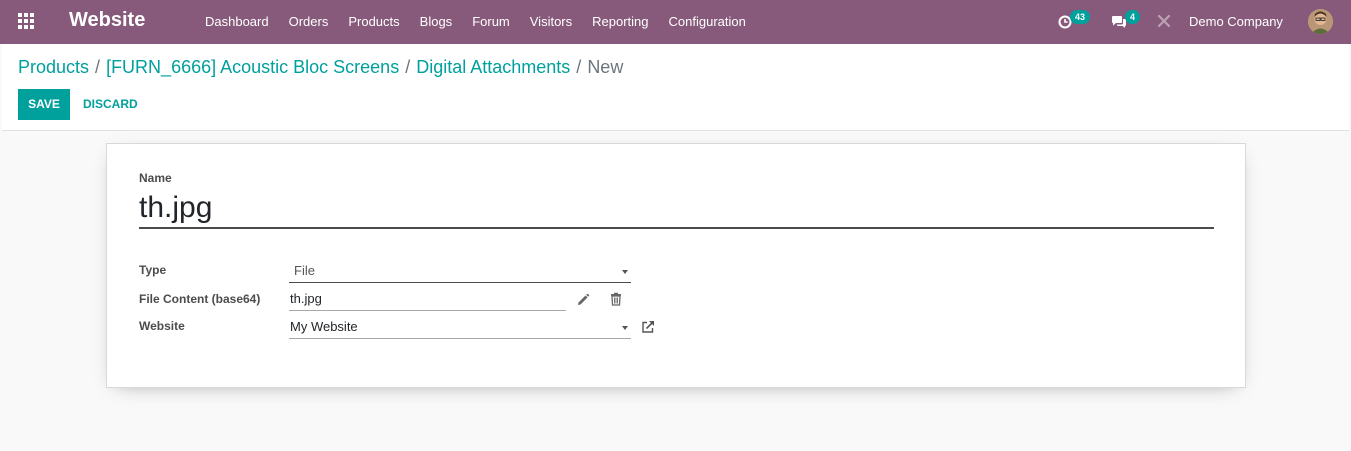 Image resolution: width=1351 pixels, height=451 pixels. What do you see at coordinates (309, 22) in the screenshot?
I see `menu-orders: Orders` at bounding box center [309, 22].